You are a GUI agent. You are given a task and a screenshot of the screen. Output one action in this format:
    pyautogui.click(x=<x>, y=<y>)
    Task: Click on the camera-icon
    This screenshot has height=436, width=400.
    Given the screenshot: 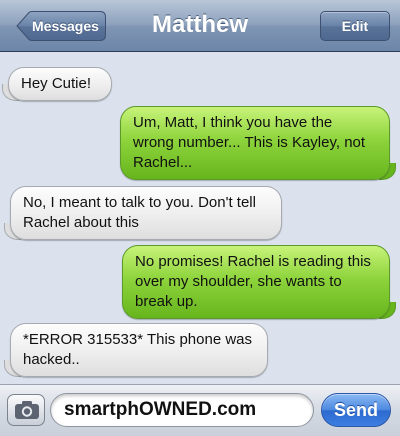 What is the action you would take?
    pyautogui.click(x=27, y=410)
    